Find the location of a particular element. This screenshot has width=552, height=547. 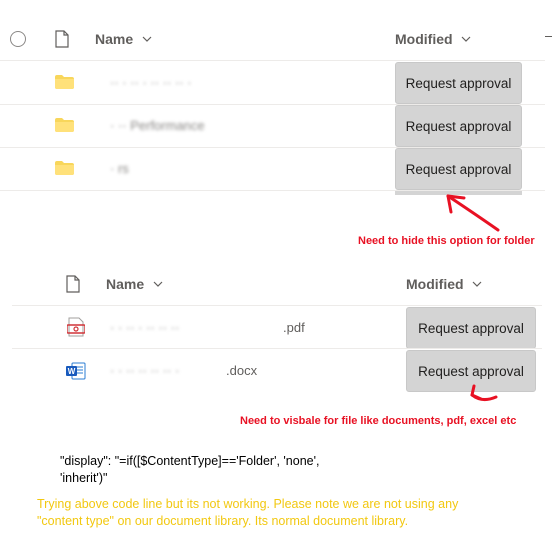

file-extension: .pdf is located at coordinates (294, 327).